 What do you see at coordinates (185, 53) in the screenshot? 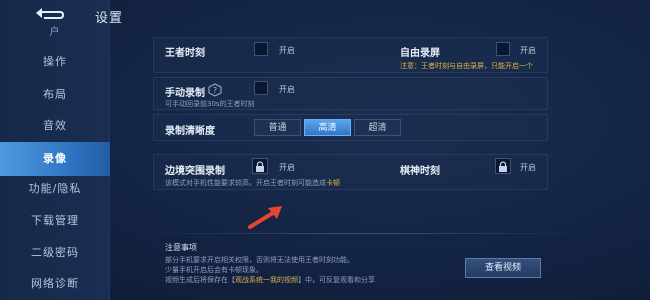
I see `king-moment-label: 王者时刻` at bounding box center [185, 53].